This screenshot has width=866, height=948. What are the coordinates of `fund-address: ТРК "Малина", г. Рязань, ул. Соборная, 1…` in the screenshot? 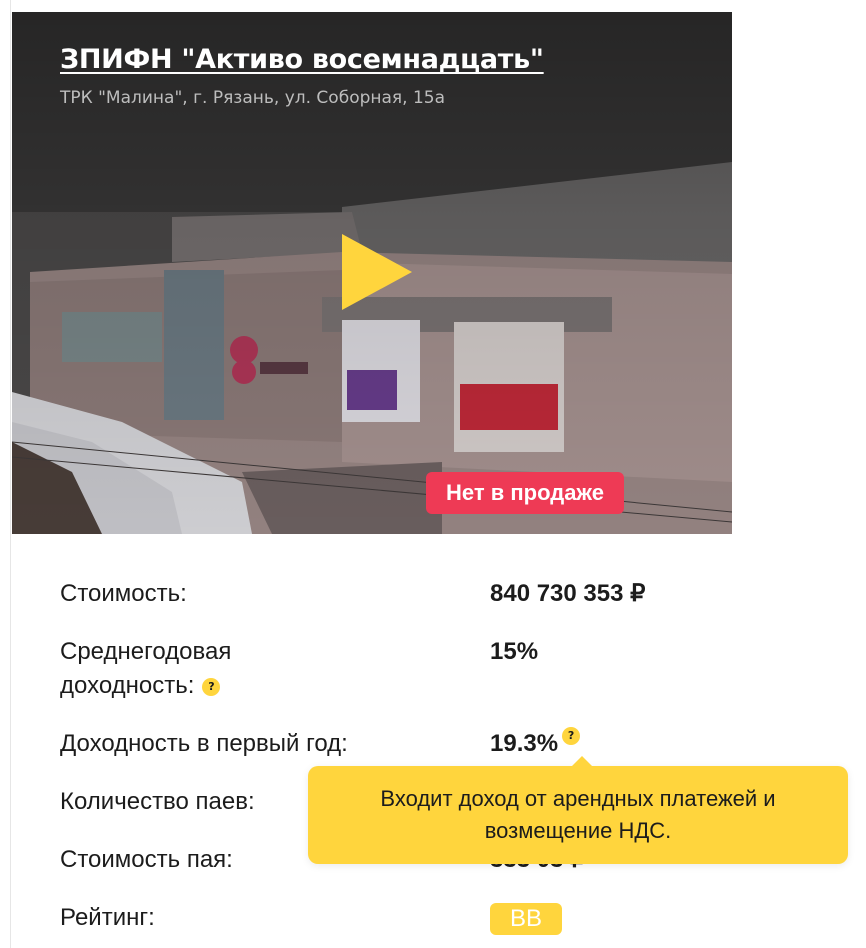 It's located at (252, 98).